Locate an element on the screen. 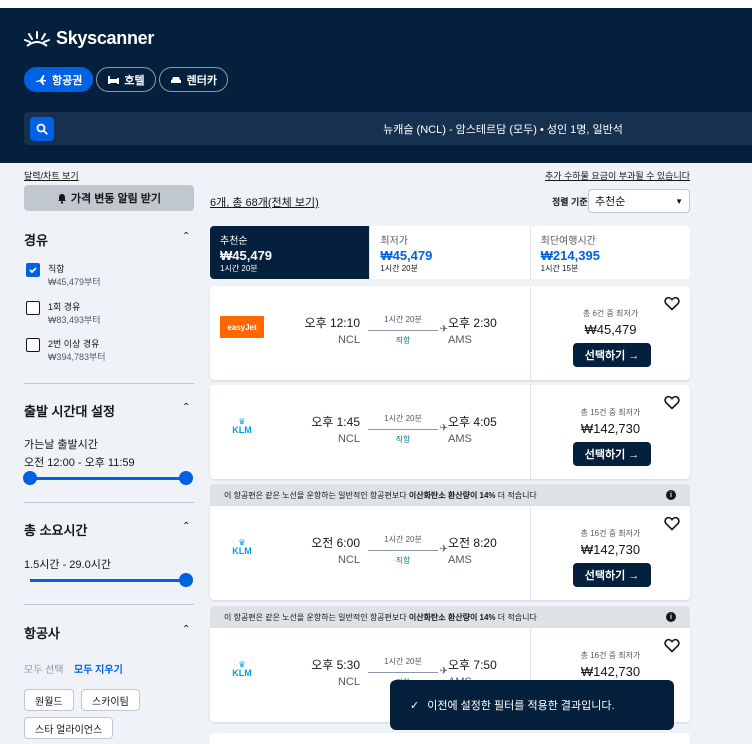 This screenshot has width=752, height=744. price-column: 총 15건 중 최저가 ₩142,730 선택하기 → is located at coordinates (610, 432).